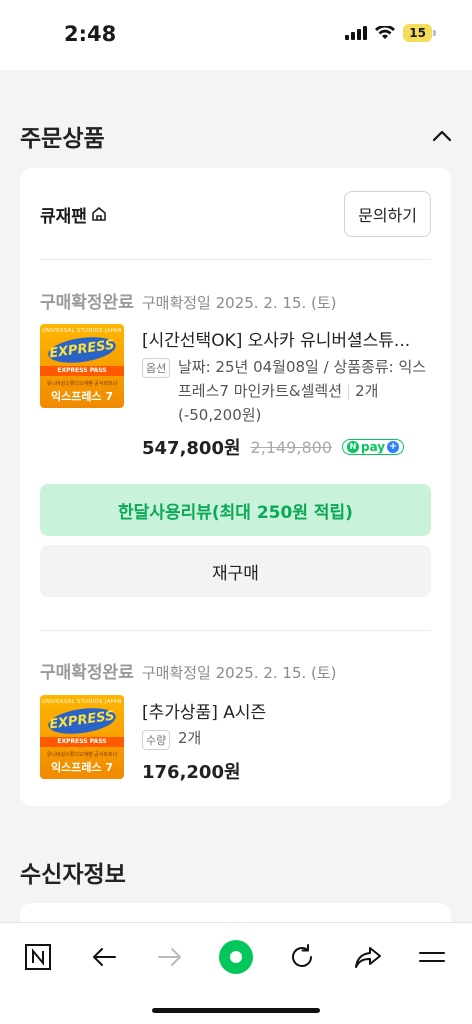  I want to click on share-button, so click(368, 957).